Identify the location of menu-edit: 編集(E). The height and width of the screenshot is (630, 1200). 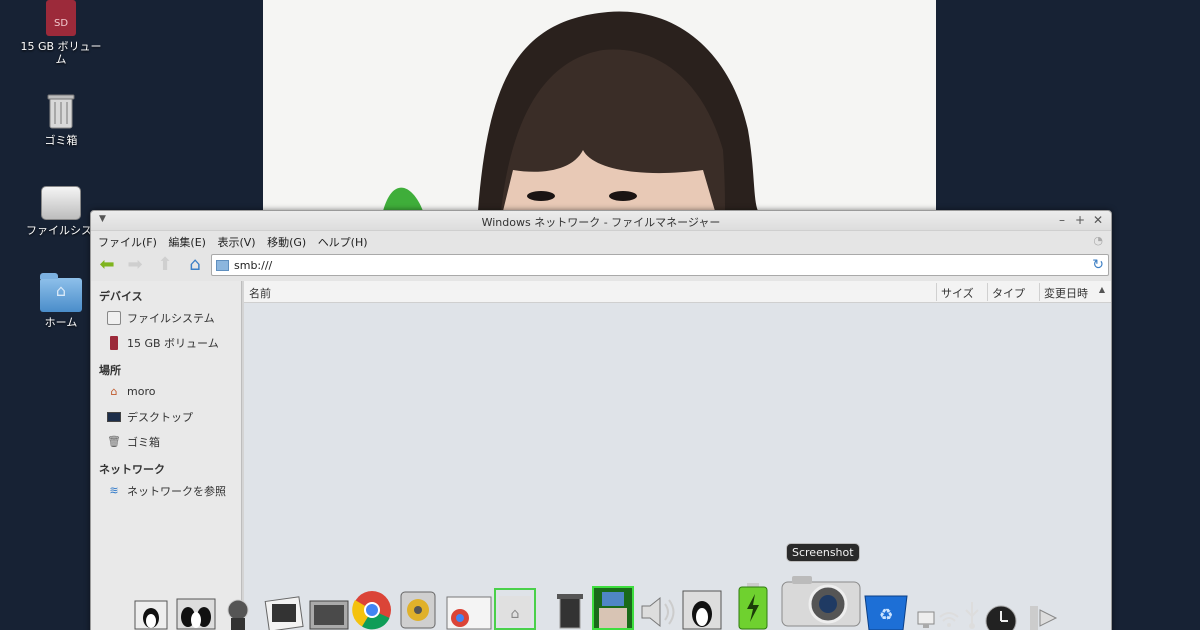
(188, 240).